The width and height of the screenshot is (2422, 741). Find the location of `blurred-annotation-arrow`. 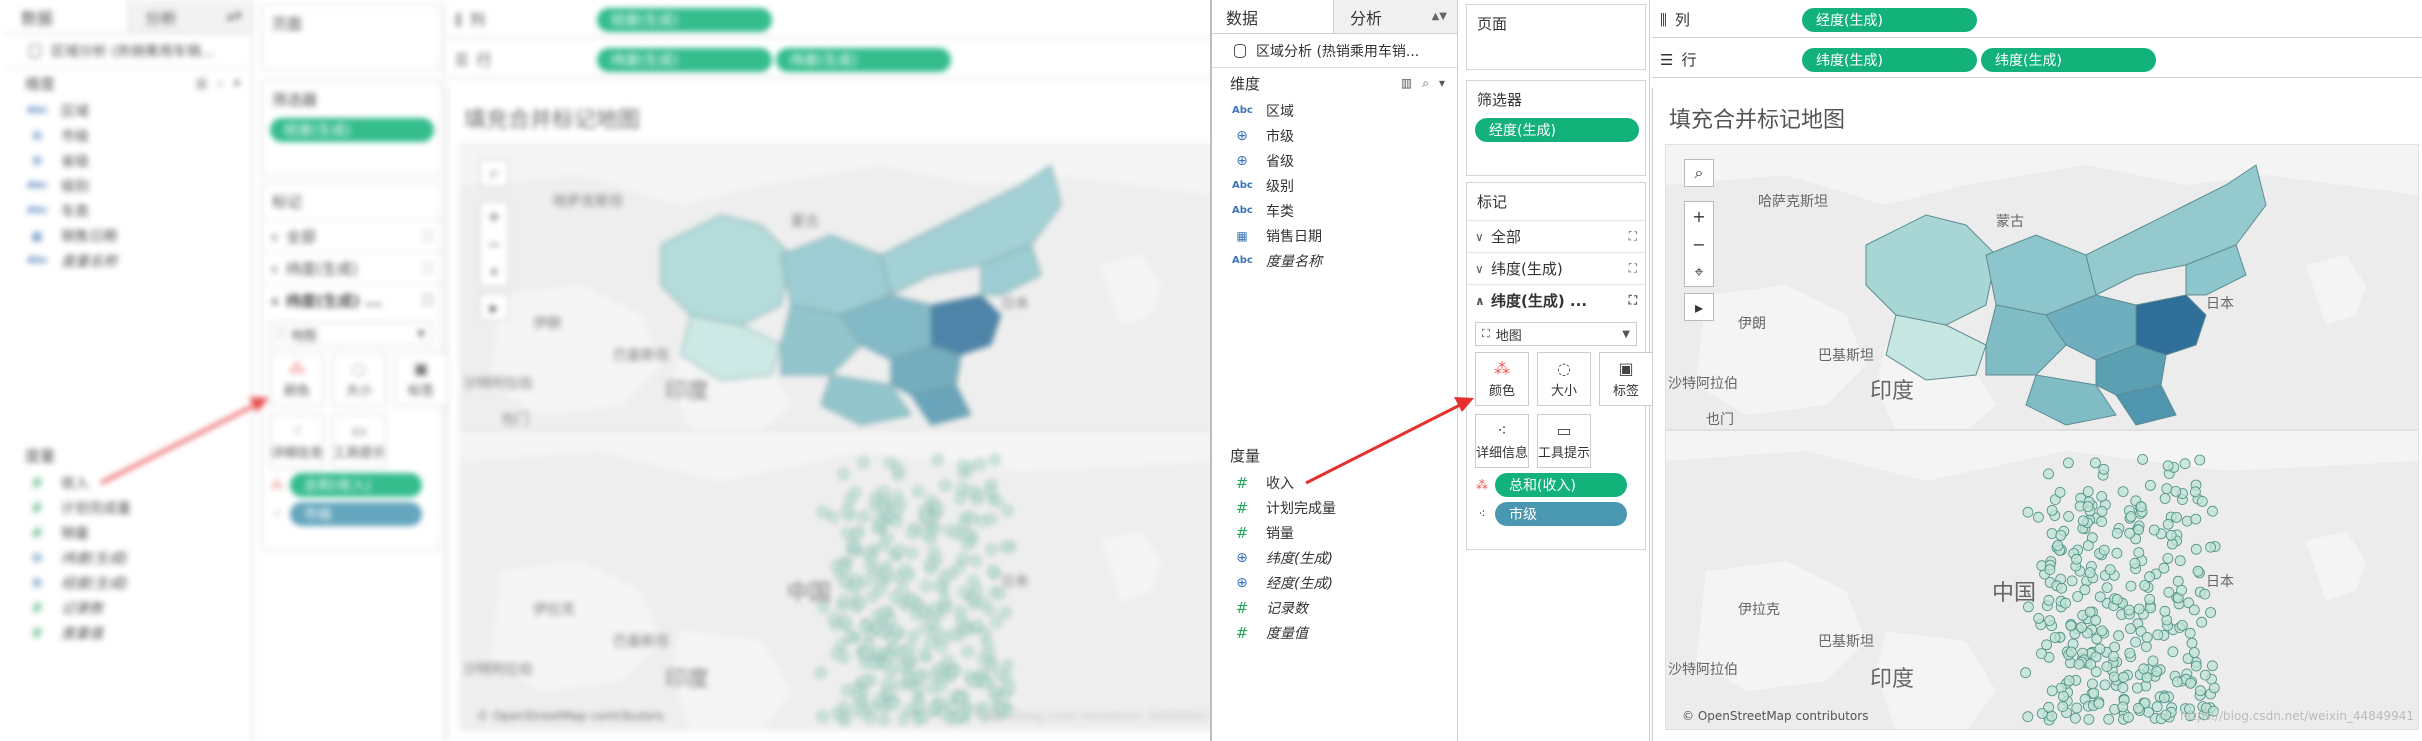

blurred-annotation-arrow is located at coordinates (184, 441).